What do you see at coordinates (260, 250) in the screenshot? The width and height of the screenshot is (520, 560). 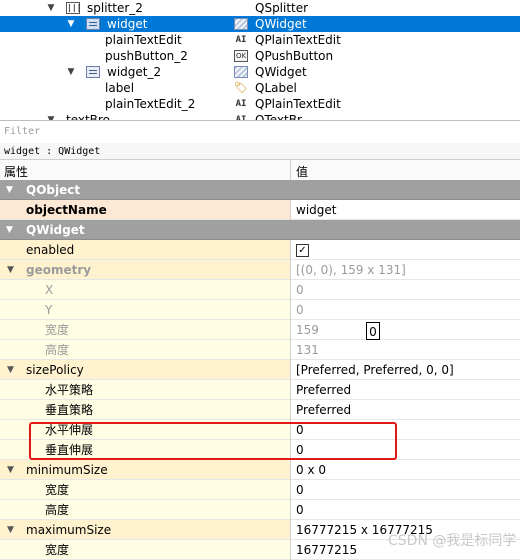 I see `property-row-enabled: enabled ✓` at bounding box center [260, 250].